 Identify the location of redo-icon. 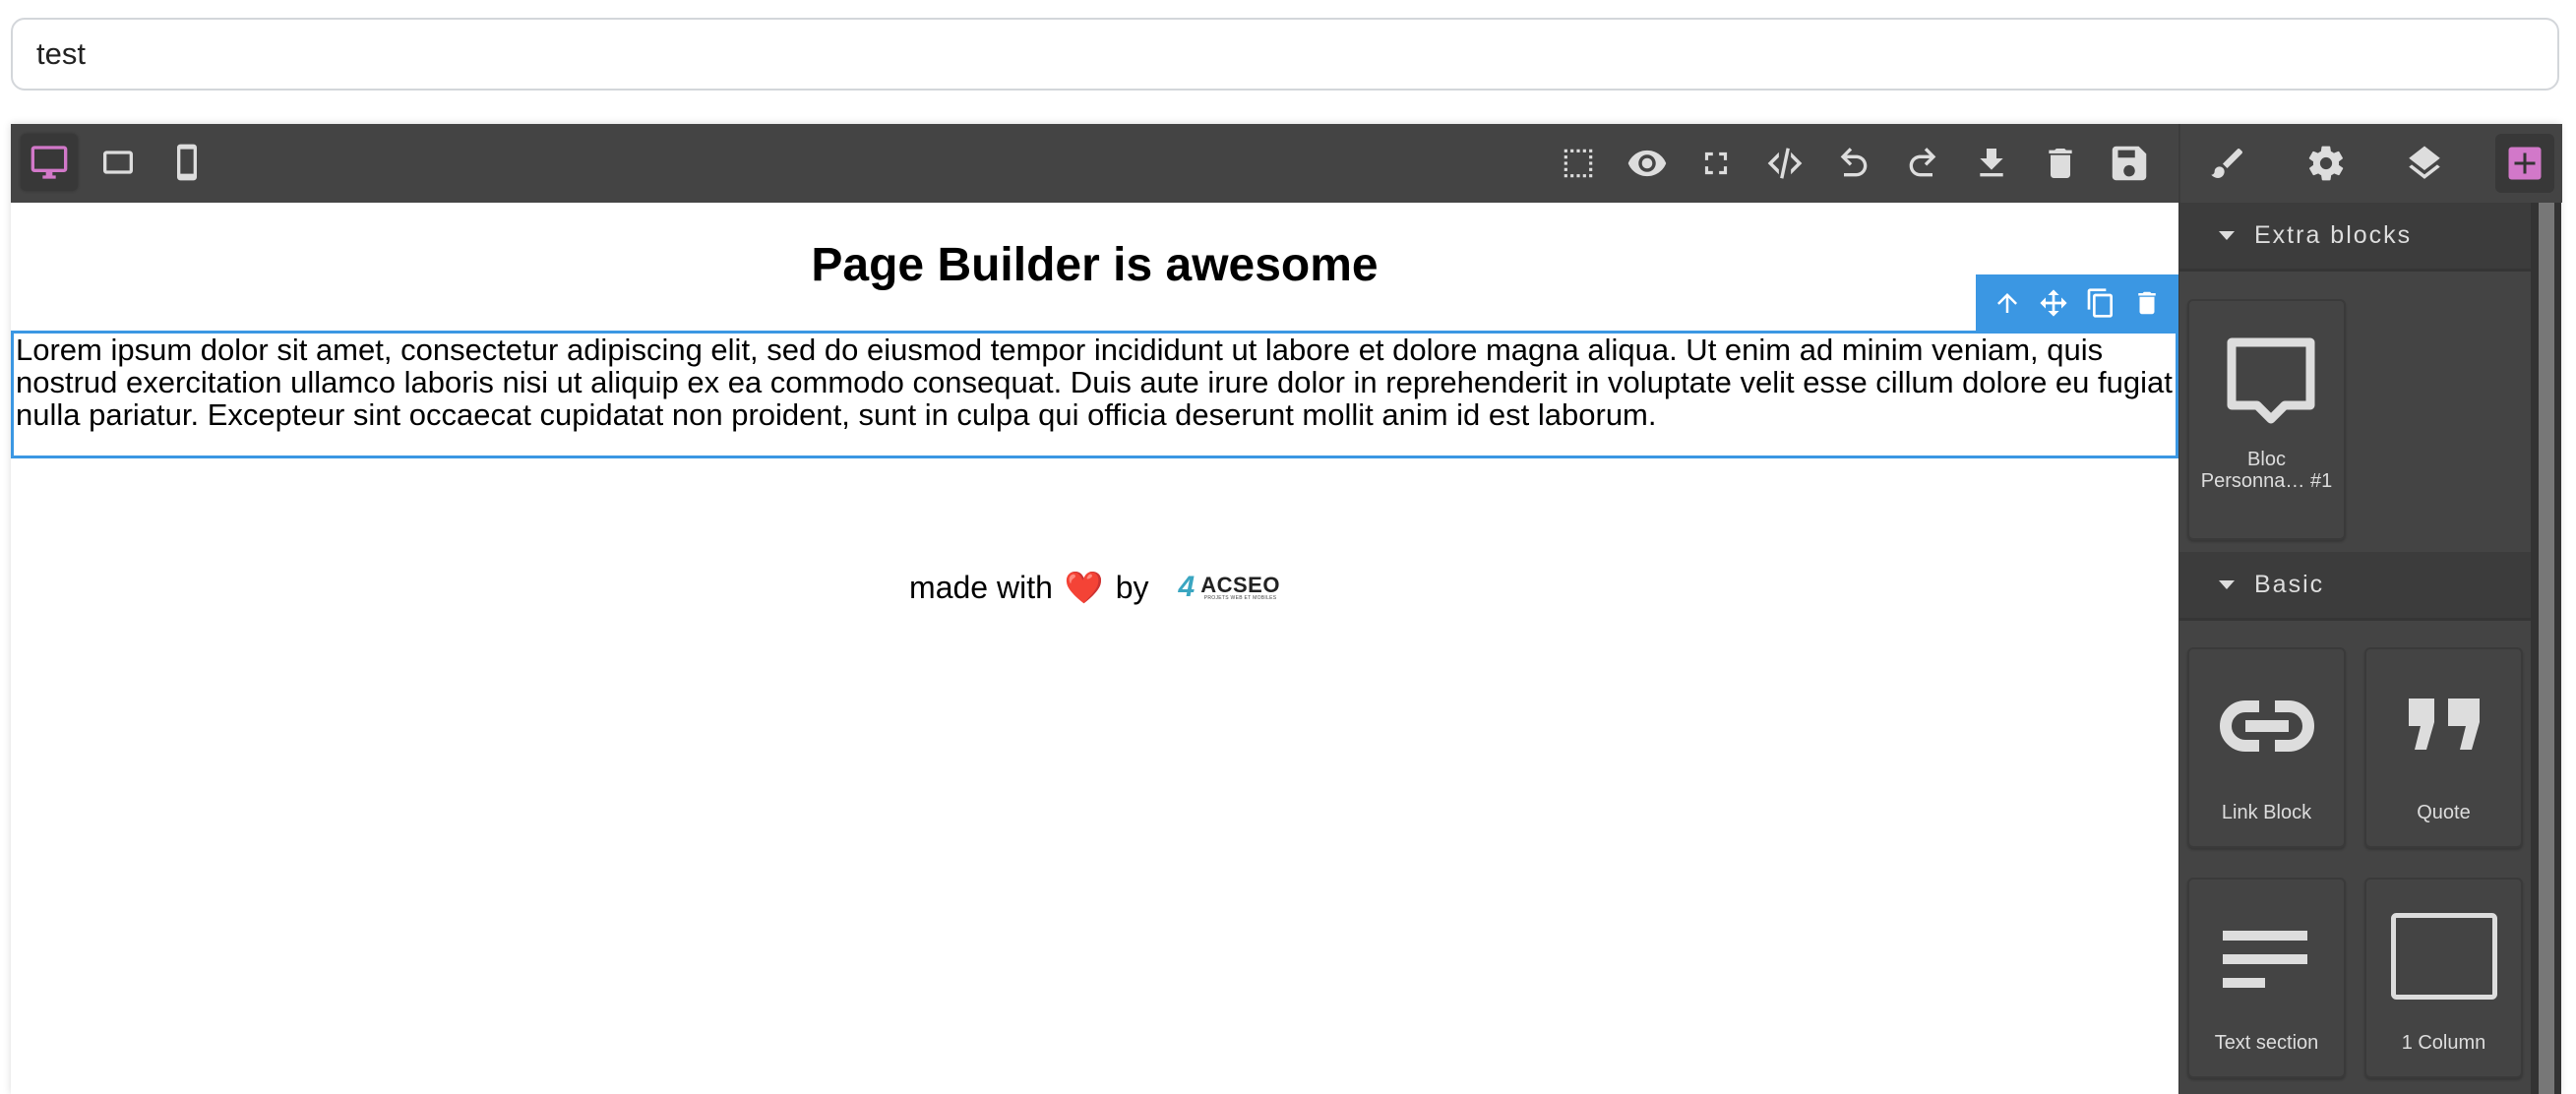
(1922, 162).